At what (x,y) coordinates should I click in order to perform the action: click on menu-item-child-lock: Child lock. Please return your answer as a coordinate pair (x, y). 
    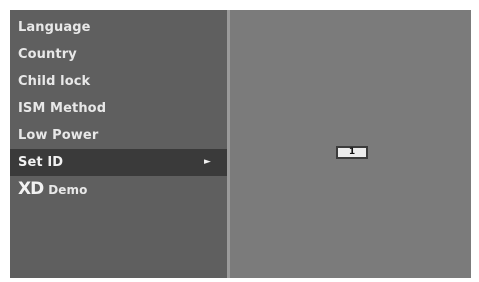
    Looking at the image, I should click on (118, 81).